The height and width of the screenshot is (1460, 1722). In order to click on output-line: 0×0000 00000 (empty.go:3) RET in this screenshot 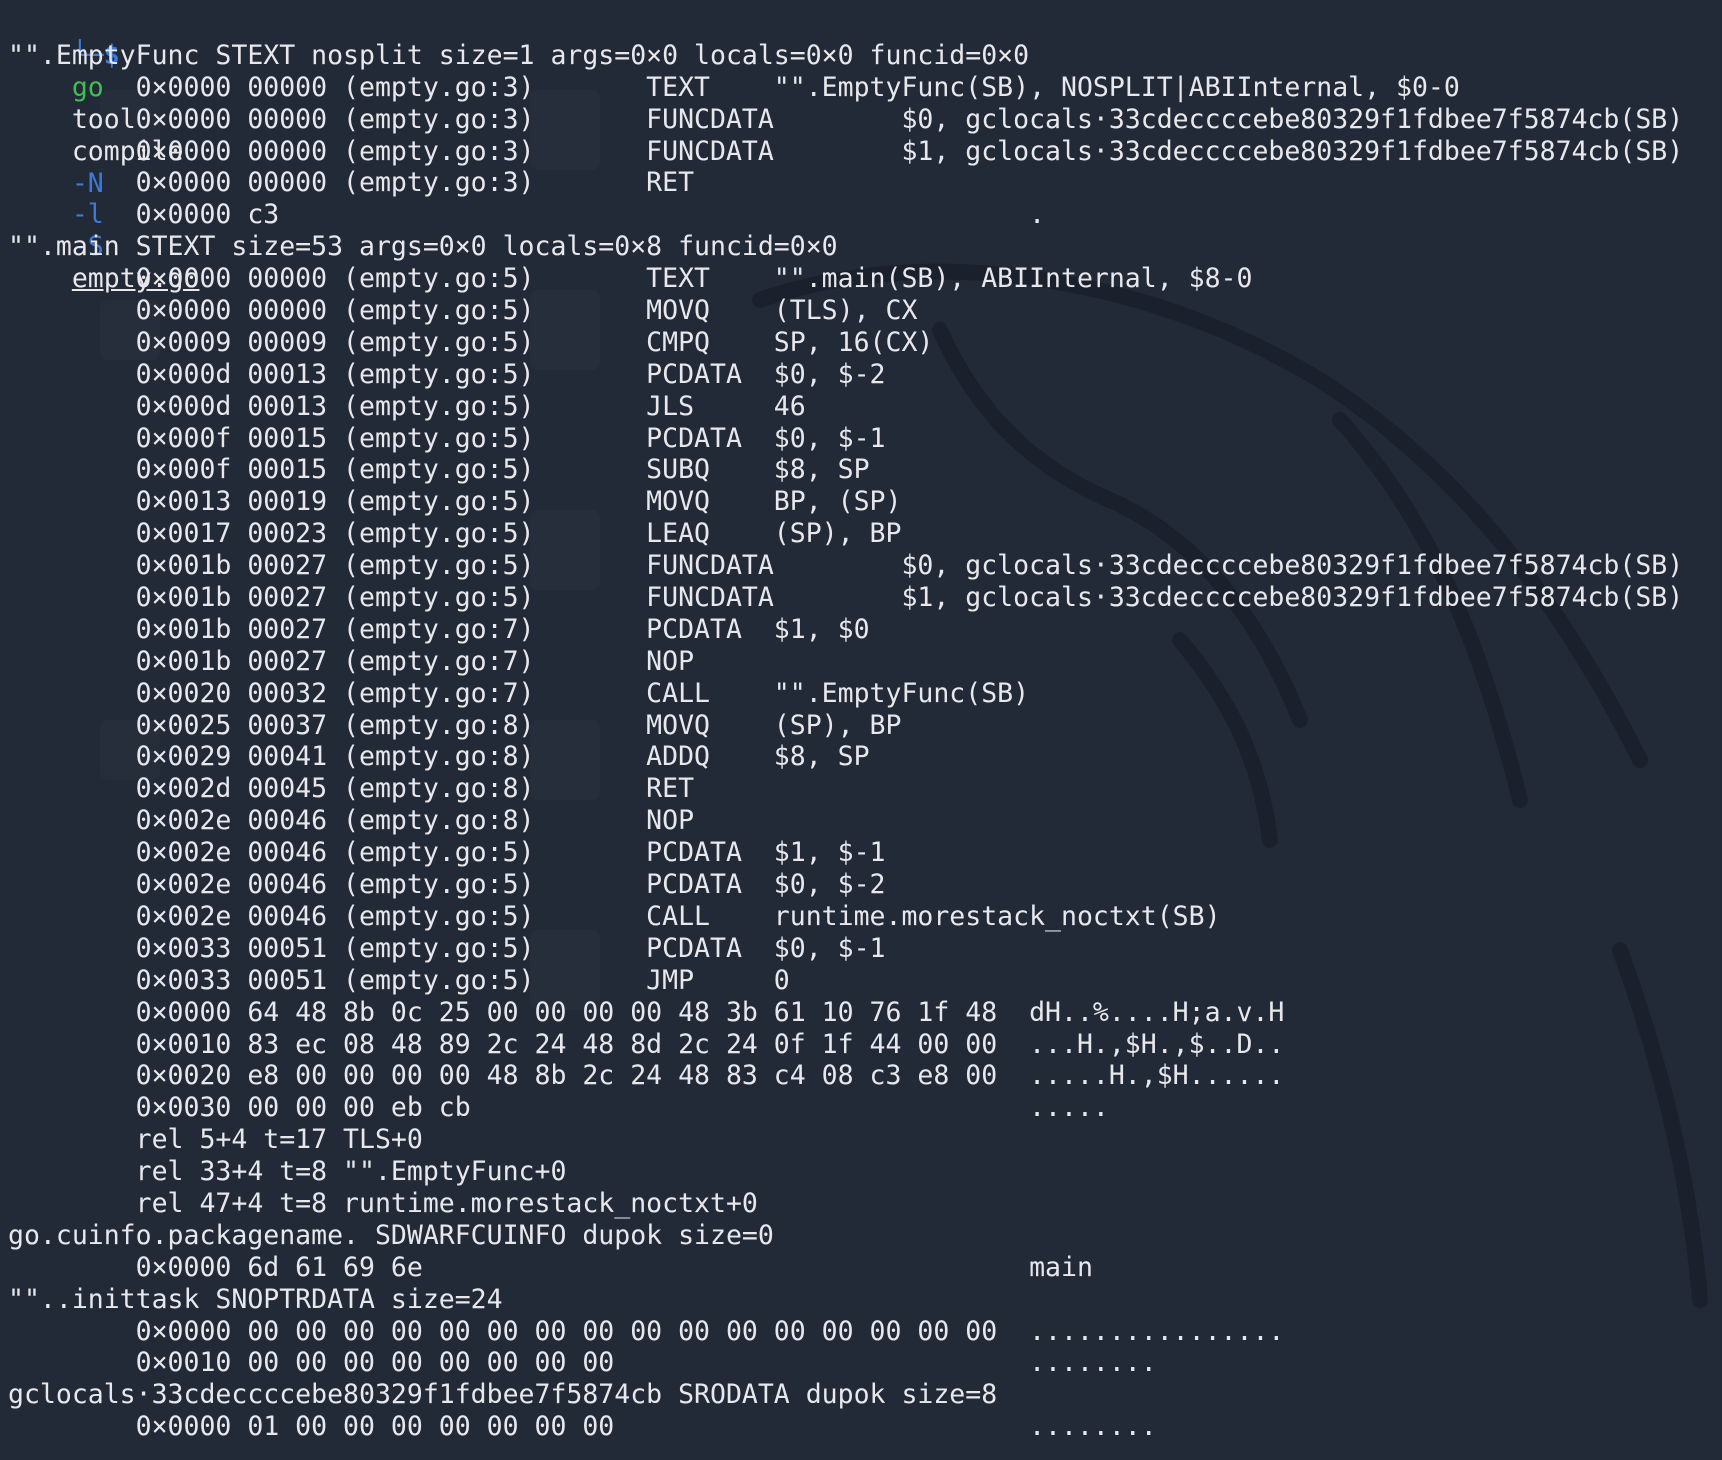, I will do `click(351, 183)`.